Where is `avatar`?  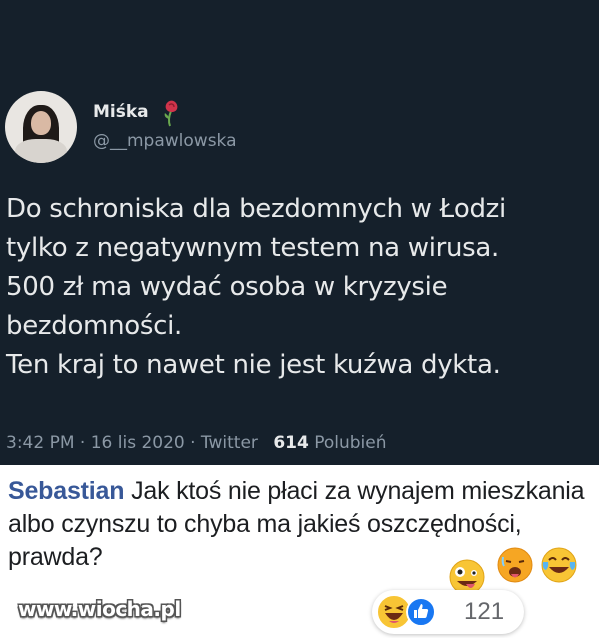 avatar is located at coordinates (41, 127).